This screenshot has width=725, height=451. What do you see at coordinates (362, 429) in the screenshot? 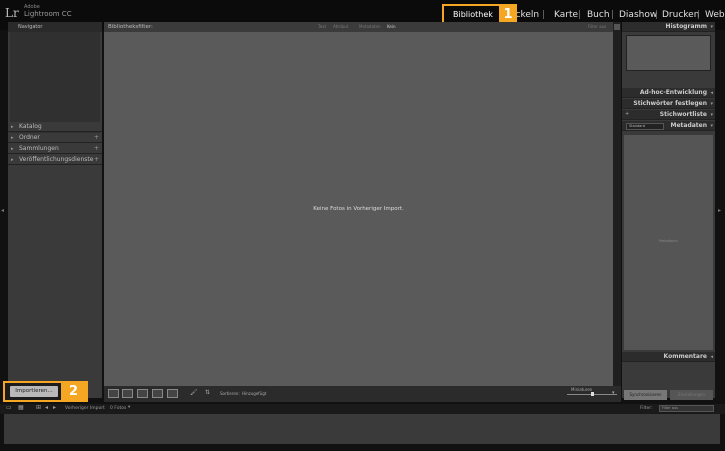
I see `filmstrip` at bounding box center [362, 429].